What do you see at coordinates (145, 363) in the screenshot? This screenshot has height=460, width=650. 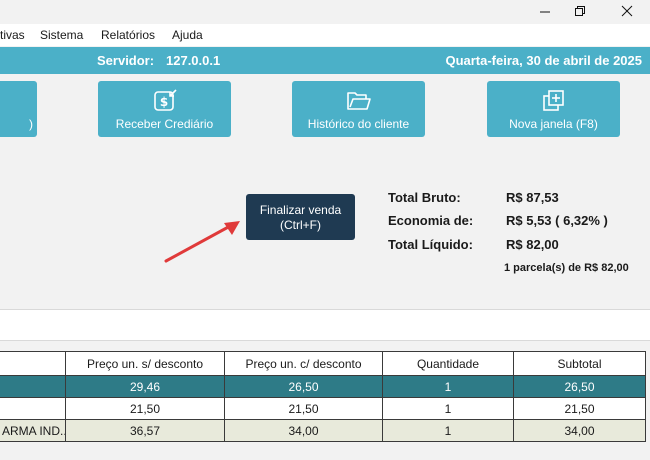 I see `column-header-preco-sem-desconto: Preço un. s/ desconto` at bounding box center [145, 363].